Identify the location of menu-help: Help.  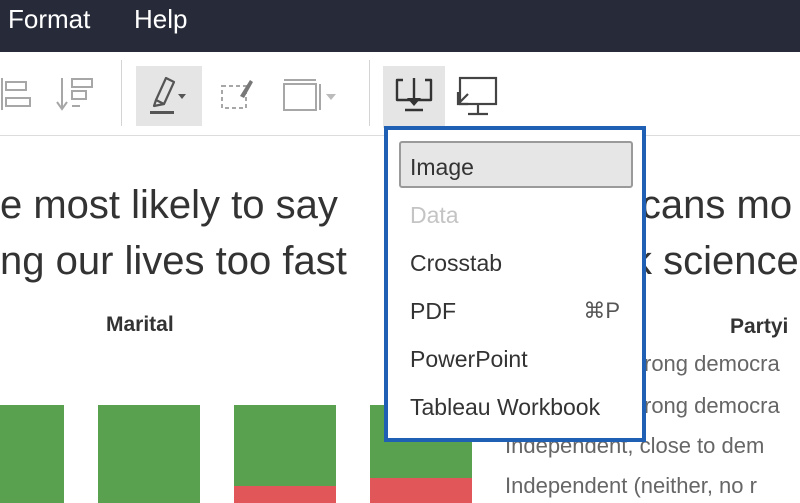
(160, 19).